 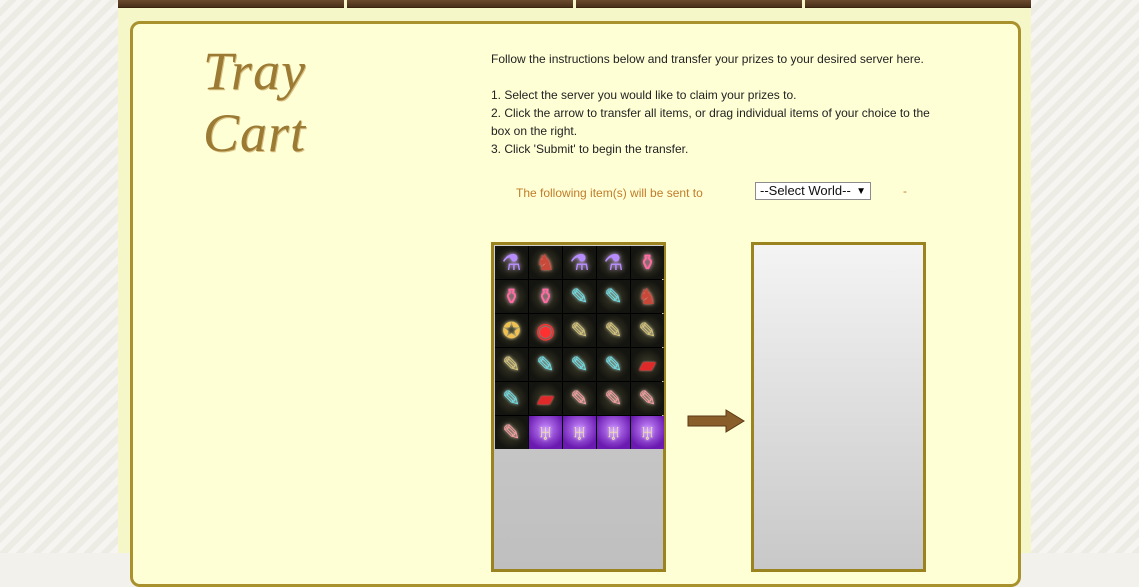 What do you see at coordinates (574, 4) in the screenshot?
I see `top-navigation` at bounding box center [574, 4].